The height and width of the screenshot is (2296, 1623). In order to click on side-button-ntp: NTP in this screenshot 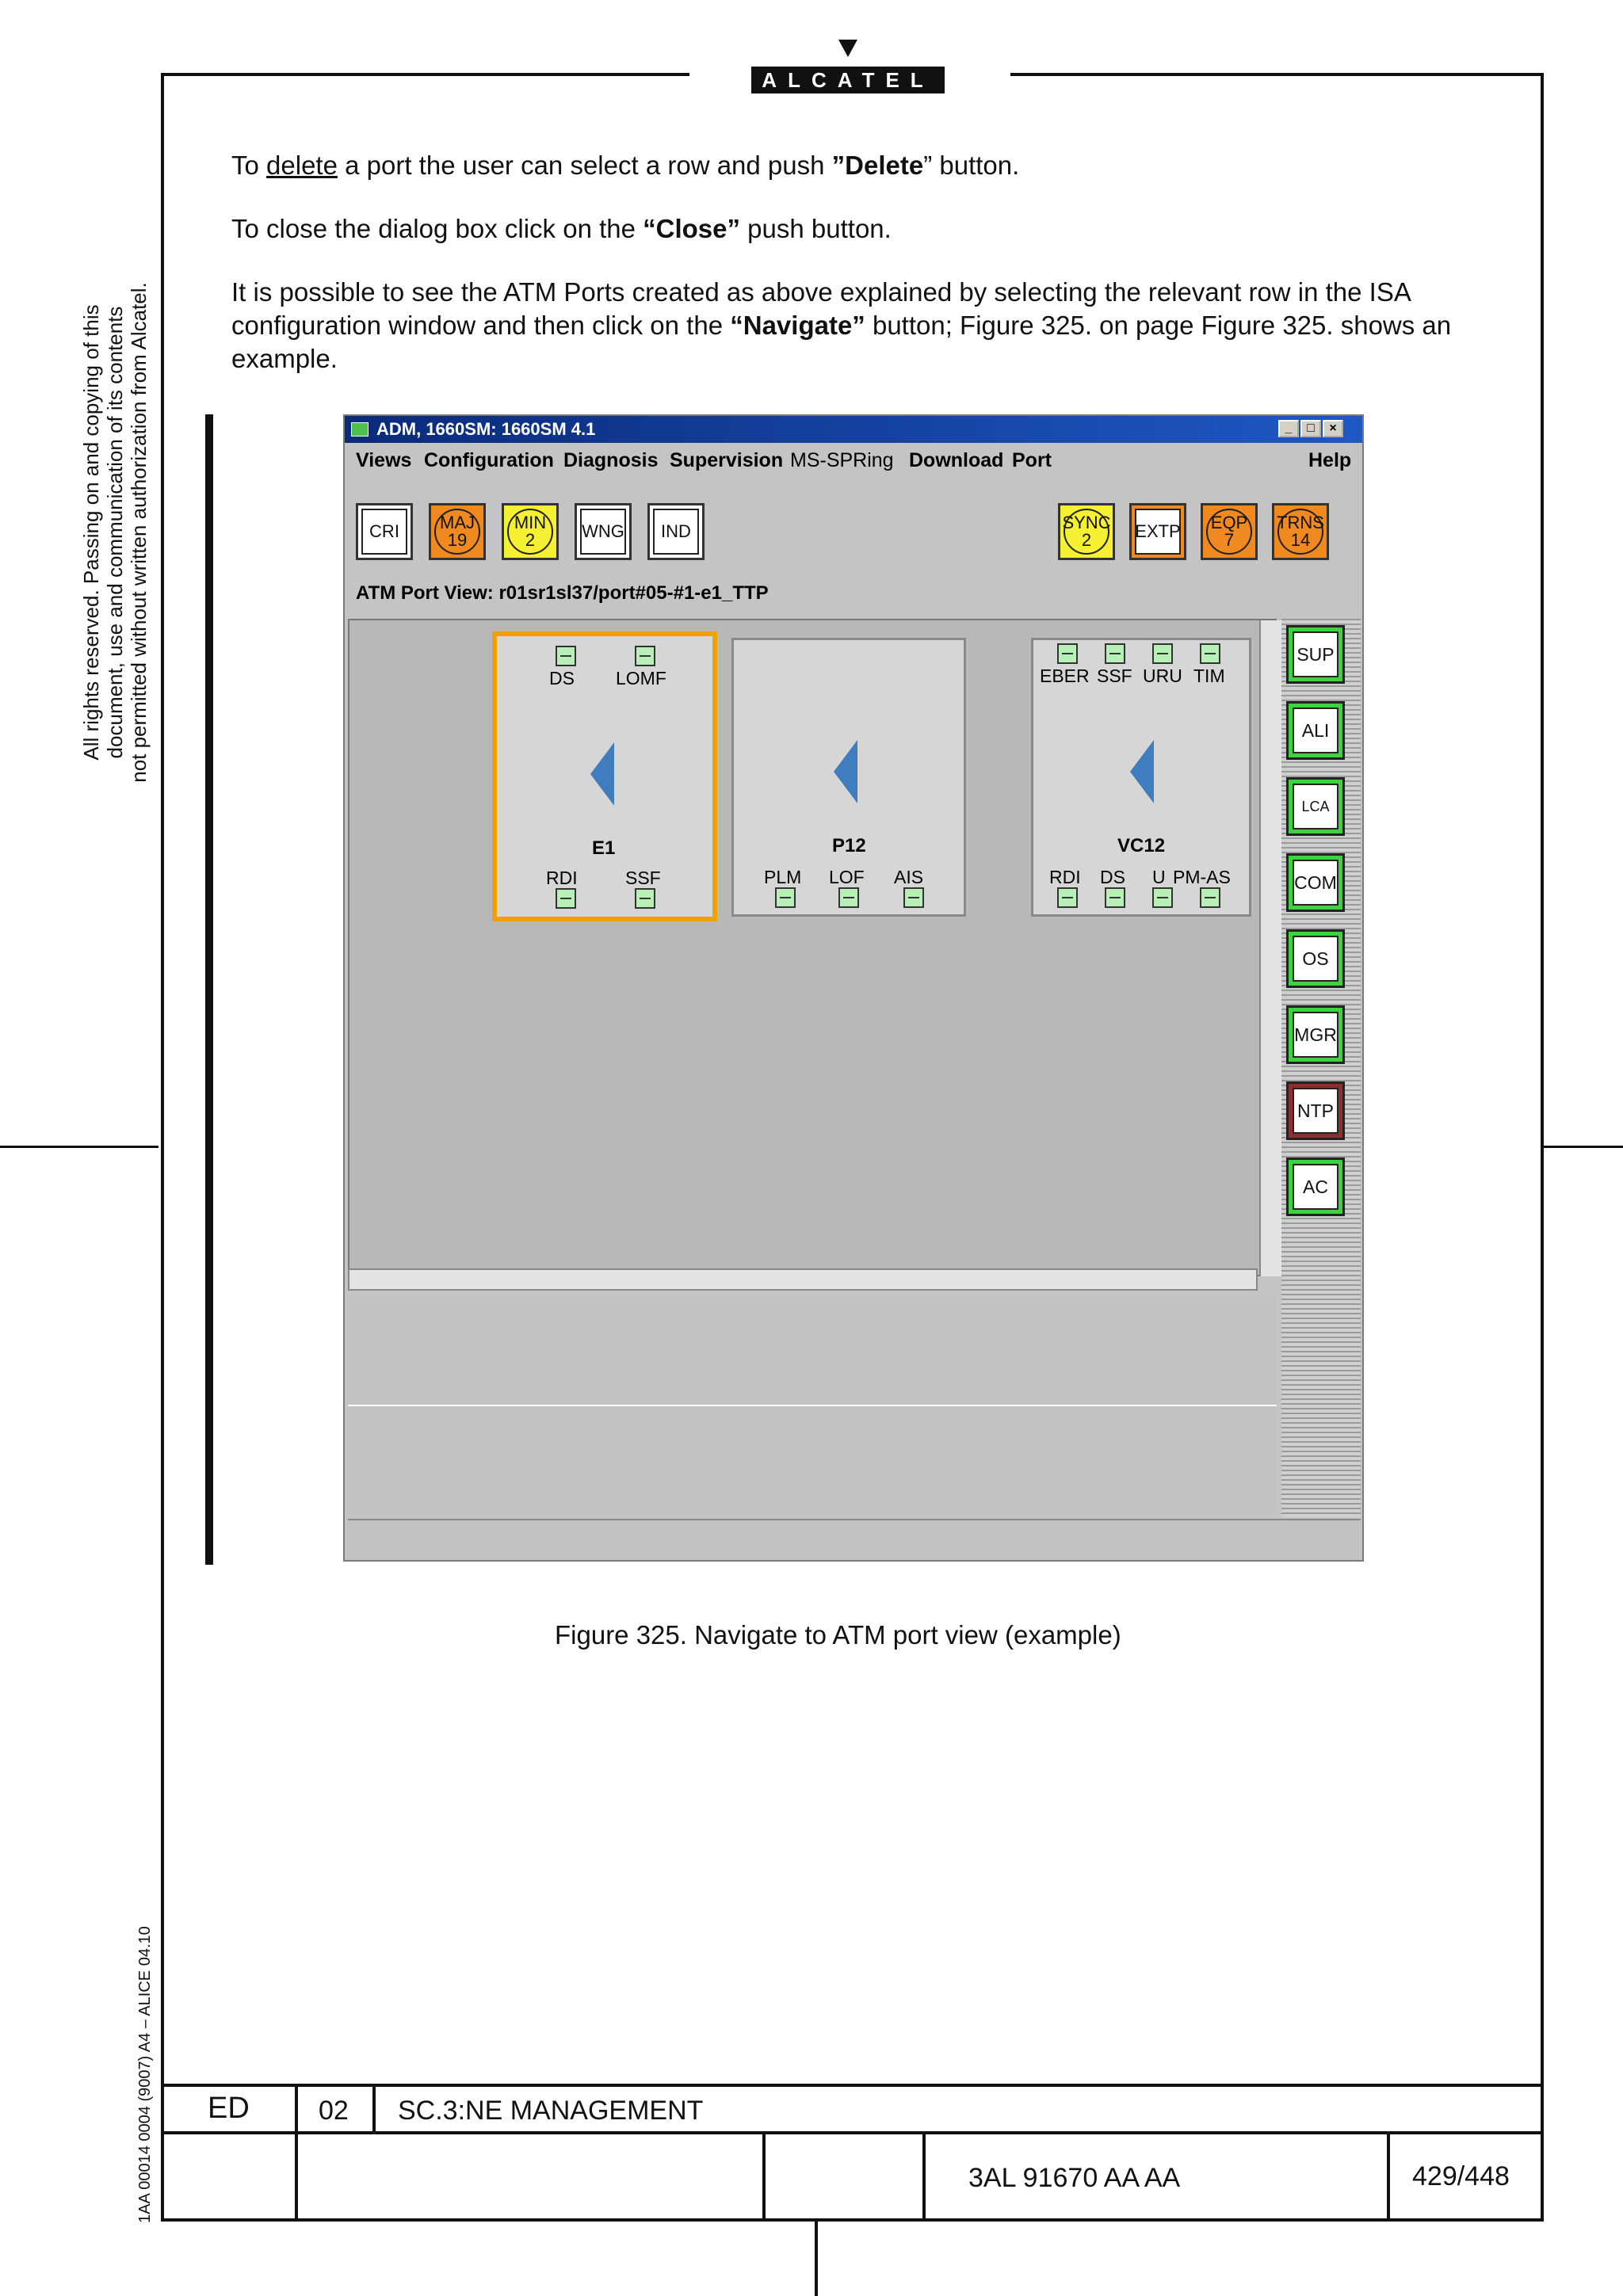, I will do `click(1315, 1110)`.